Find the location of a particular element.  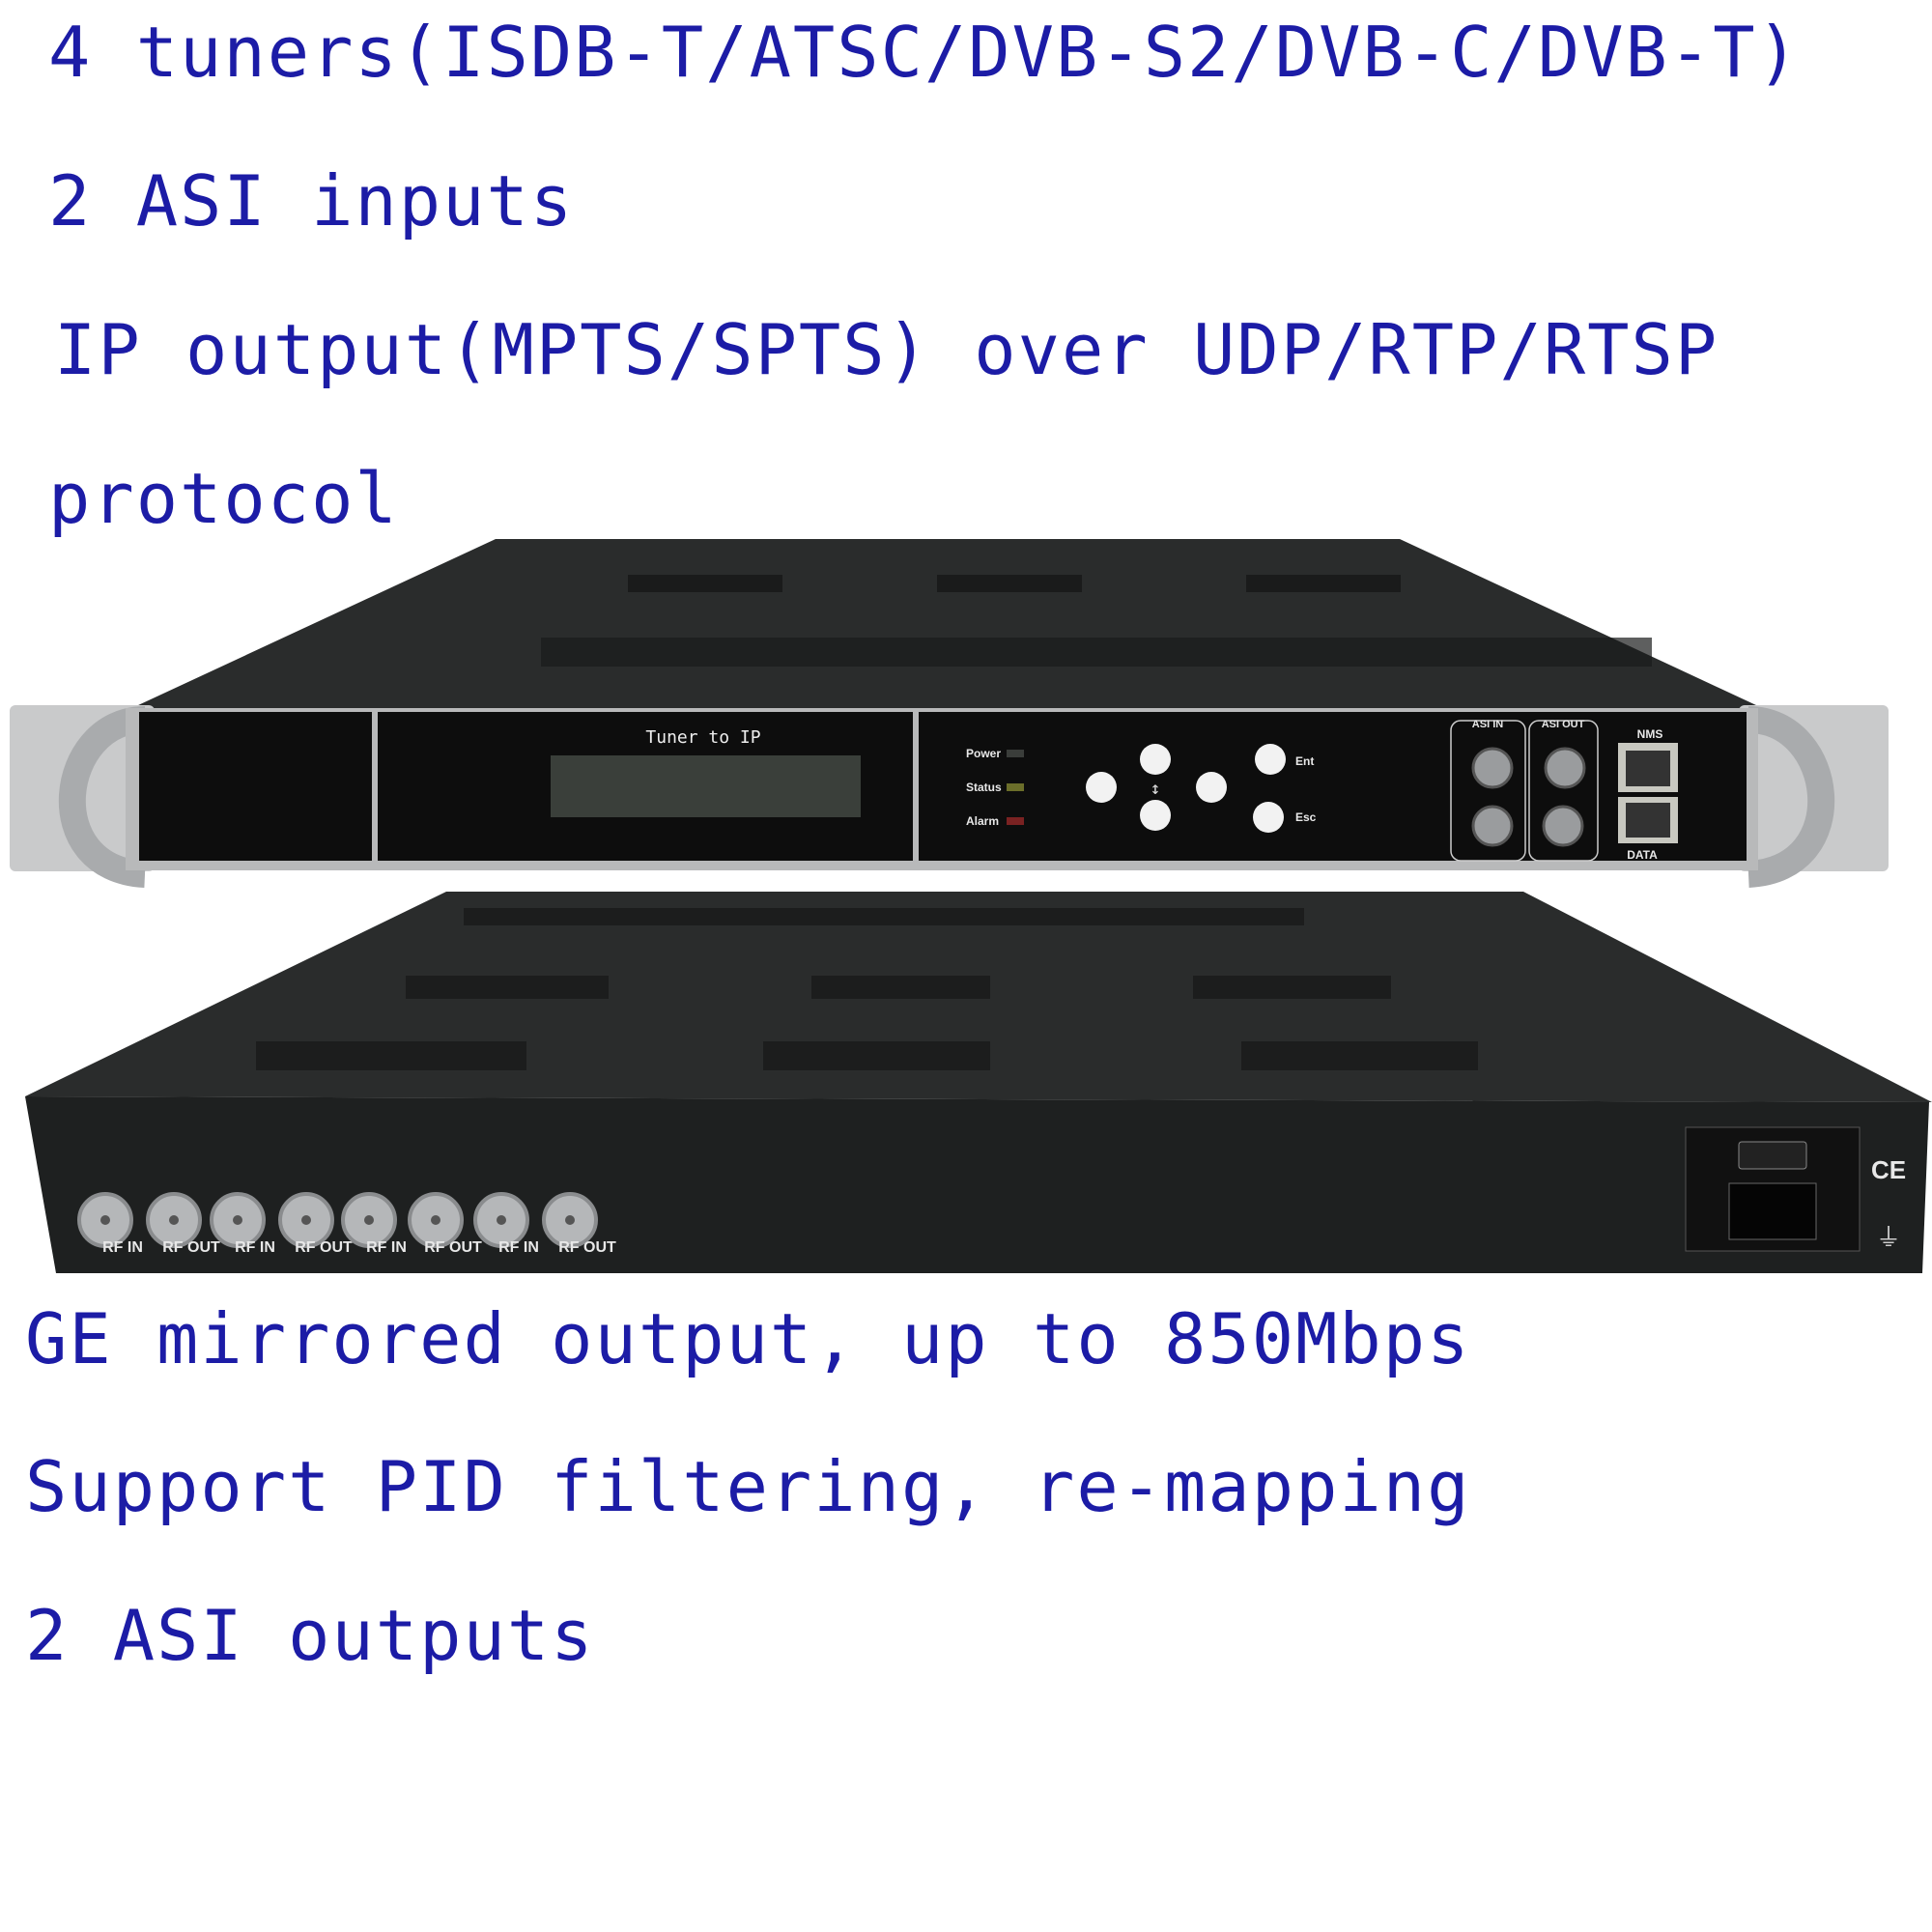

escape-button is located at coordinates (1268, 817).